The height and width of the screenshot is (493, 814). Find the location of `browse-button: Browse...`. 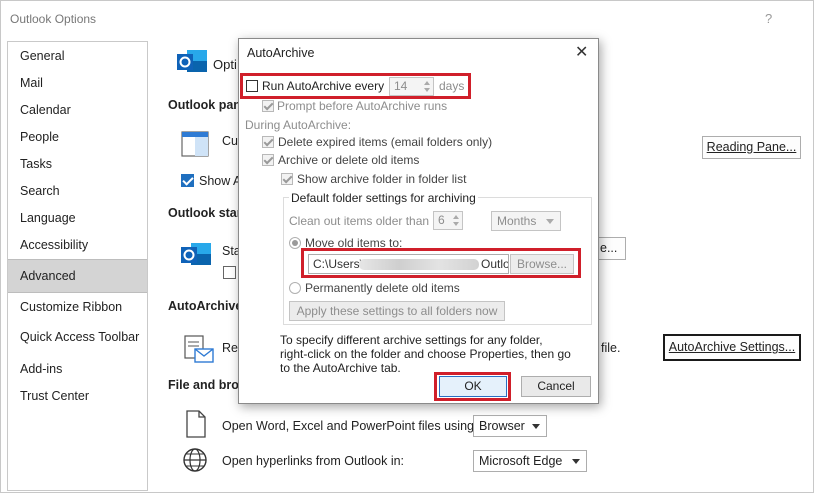

browse-button: Browse... is located at coordinates (542, 264).